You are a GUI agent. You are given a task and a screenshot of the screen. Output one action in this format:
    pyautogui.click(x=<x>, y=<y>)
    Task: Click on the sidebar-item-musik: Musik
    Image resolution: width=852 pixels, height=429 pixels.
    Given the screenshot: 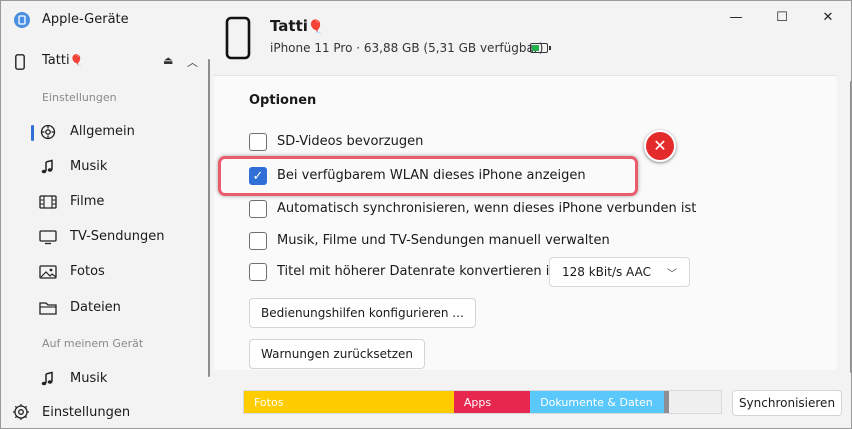 What is the action you would take?
    pyautogui.click(x=105, y=167)
    